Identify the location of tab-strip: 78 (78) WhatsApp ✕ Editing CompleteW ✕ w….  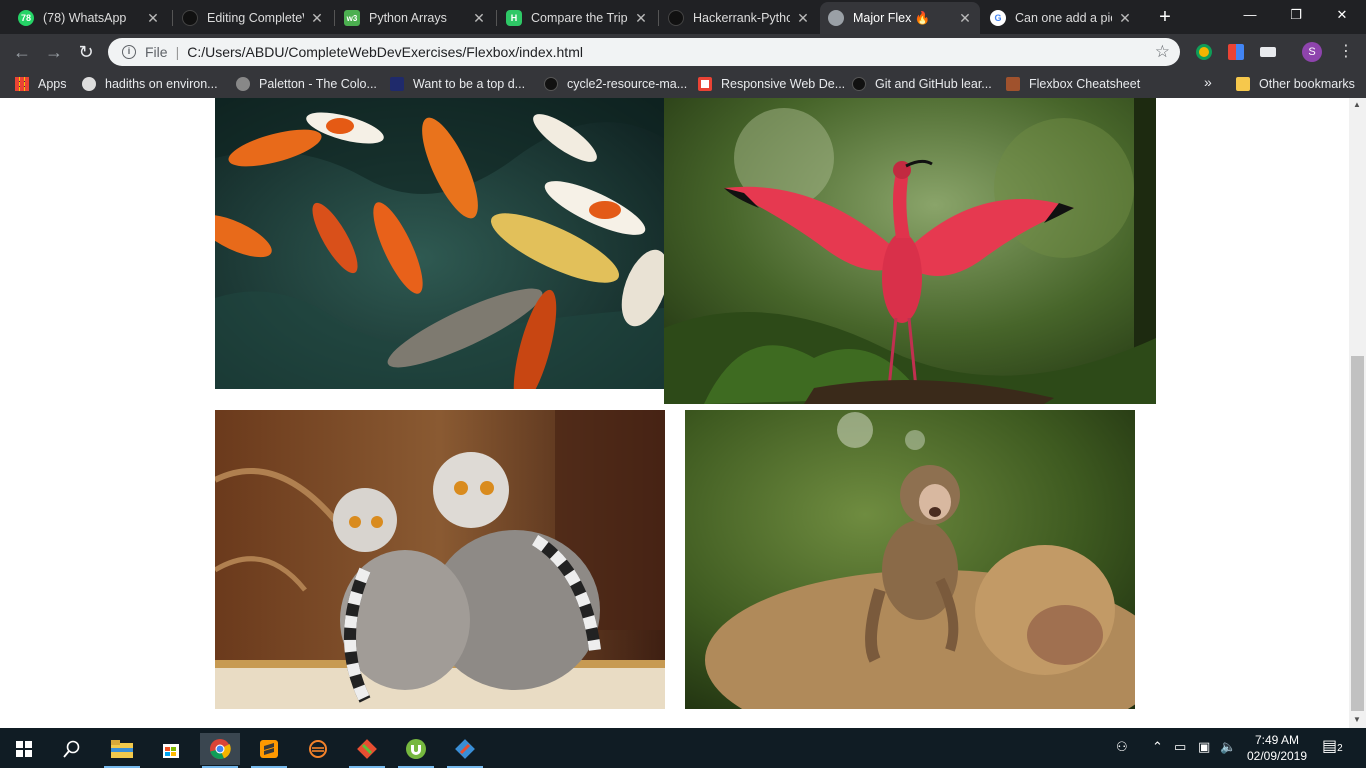
(683, 17).